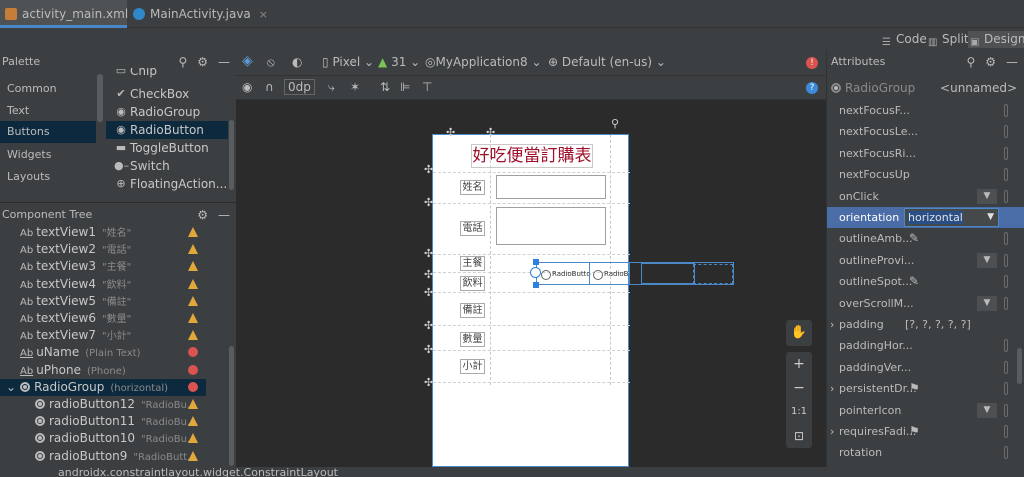 The height and width of the screenshot is (477, 1024). I want to click on preview-title: 好吃便當訂購表, so click(532, 156).